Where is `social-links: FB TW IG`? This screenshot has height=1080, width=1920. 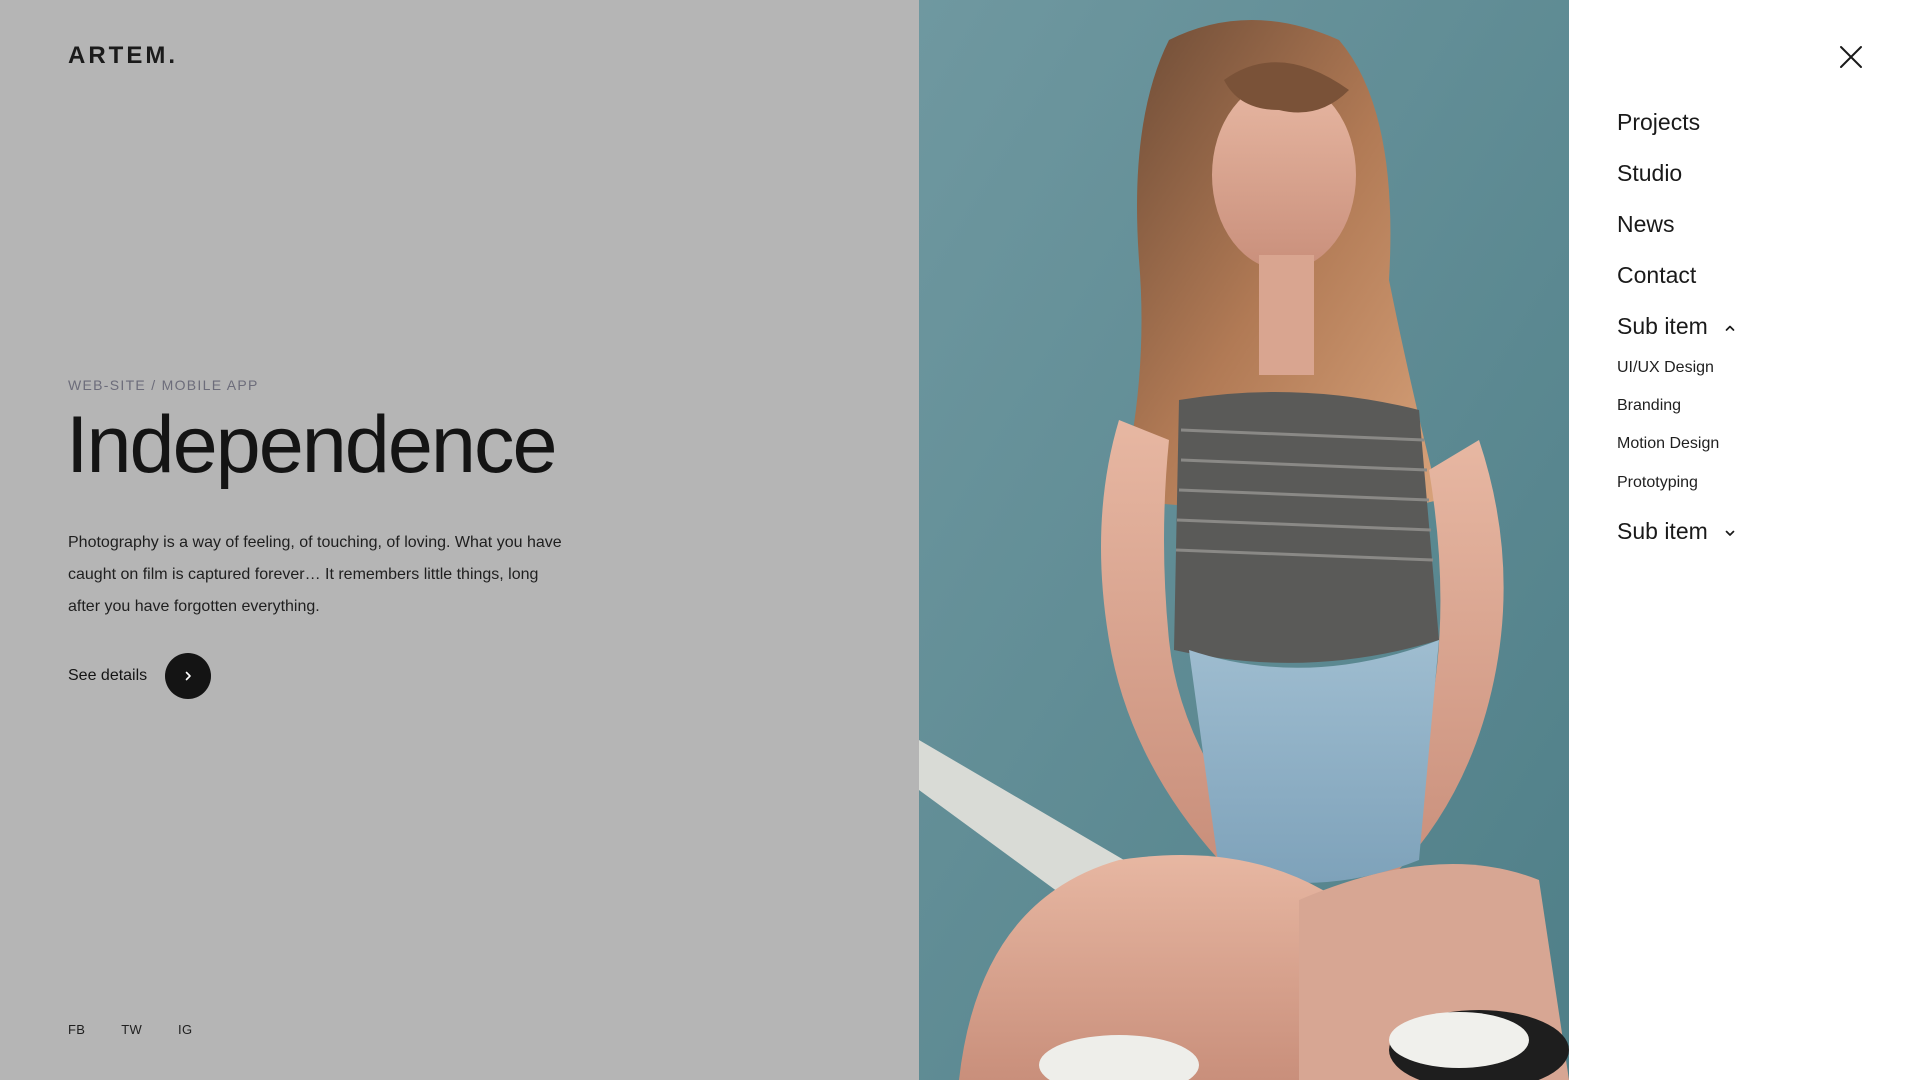 social-links: FB TW IG is located at coordinates (130, 1029).